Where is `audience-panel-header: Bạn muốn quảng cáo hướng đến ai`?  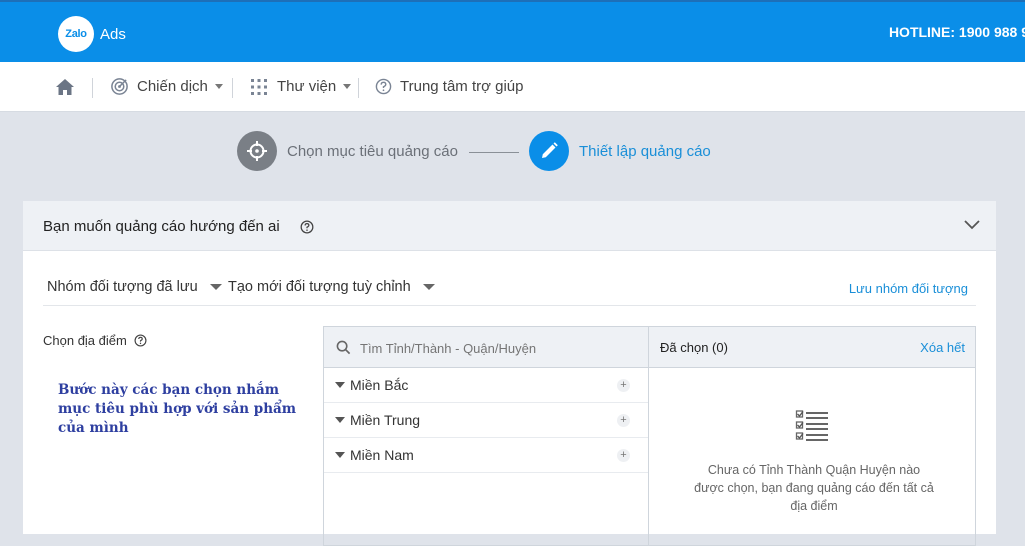
audience-panel-header: Bạn muốn quảng cáo hướng đến ai is located at coordinates (509, 226).